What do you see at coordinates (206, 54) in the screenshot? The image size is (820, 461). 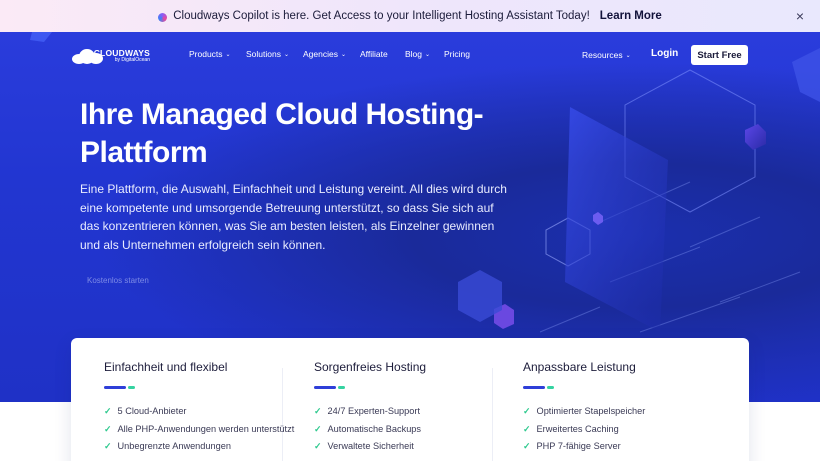 I see `nav-item-label: Products` at bounding box center [206, 54].